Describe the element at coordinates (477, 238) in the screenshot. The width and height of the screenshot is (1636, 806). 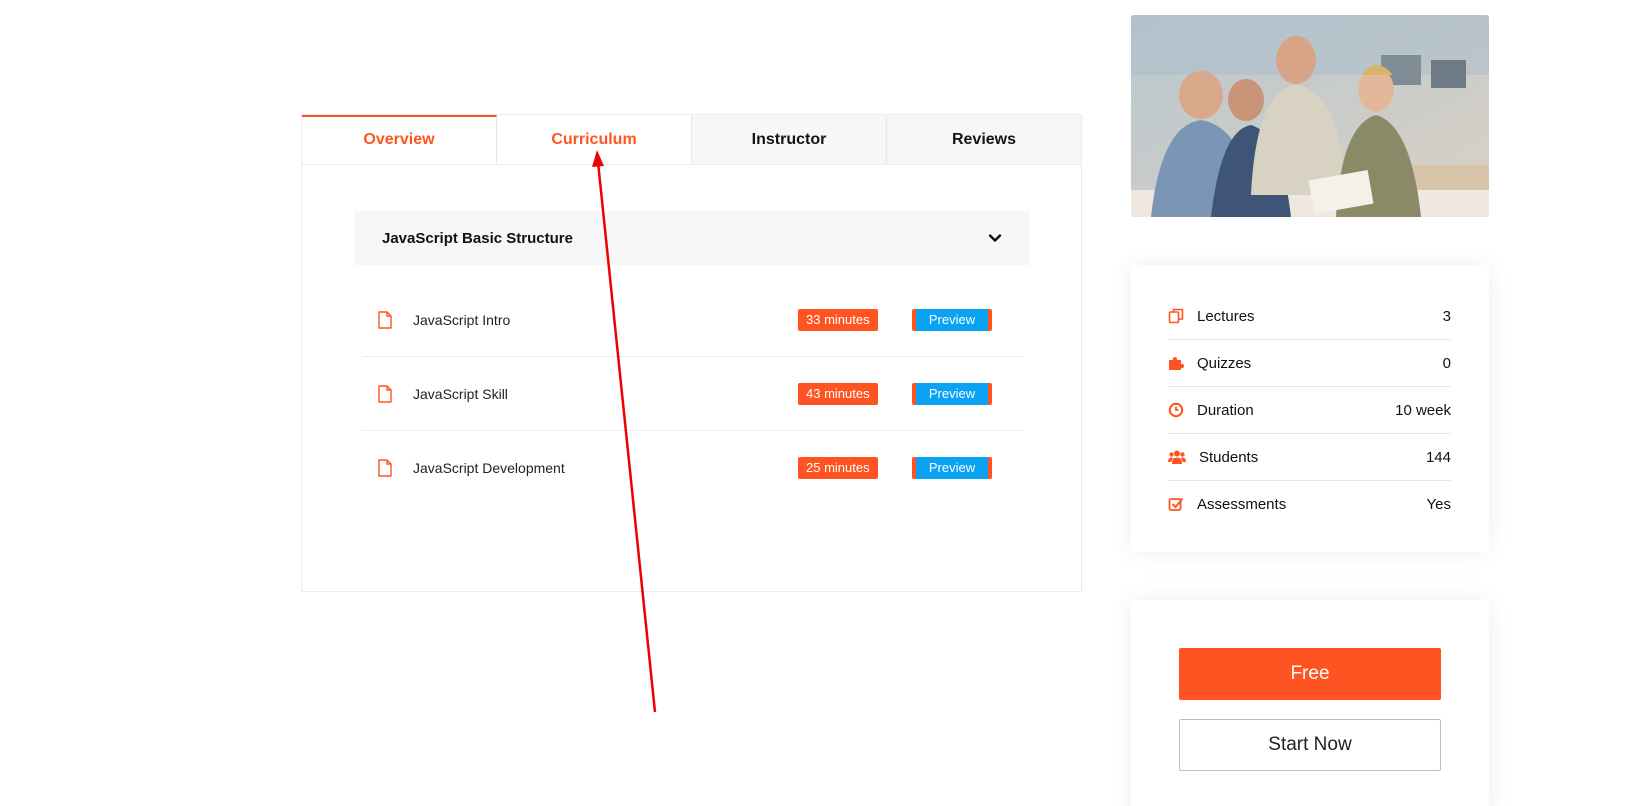
I see `section-title: JavaScript Basic Structure` at that location.